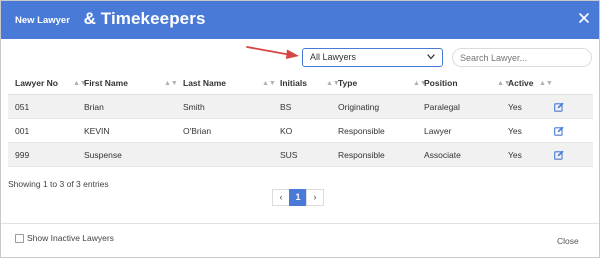  I want to click on col-position: Position, so click(441, 83).